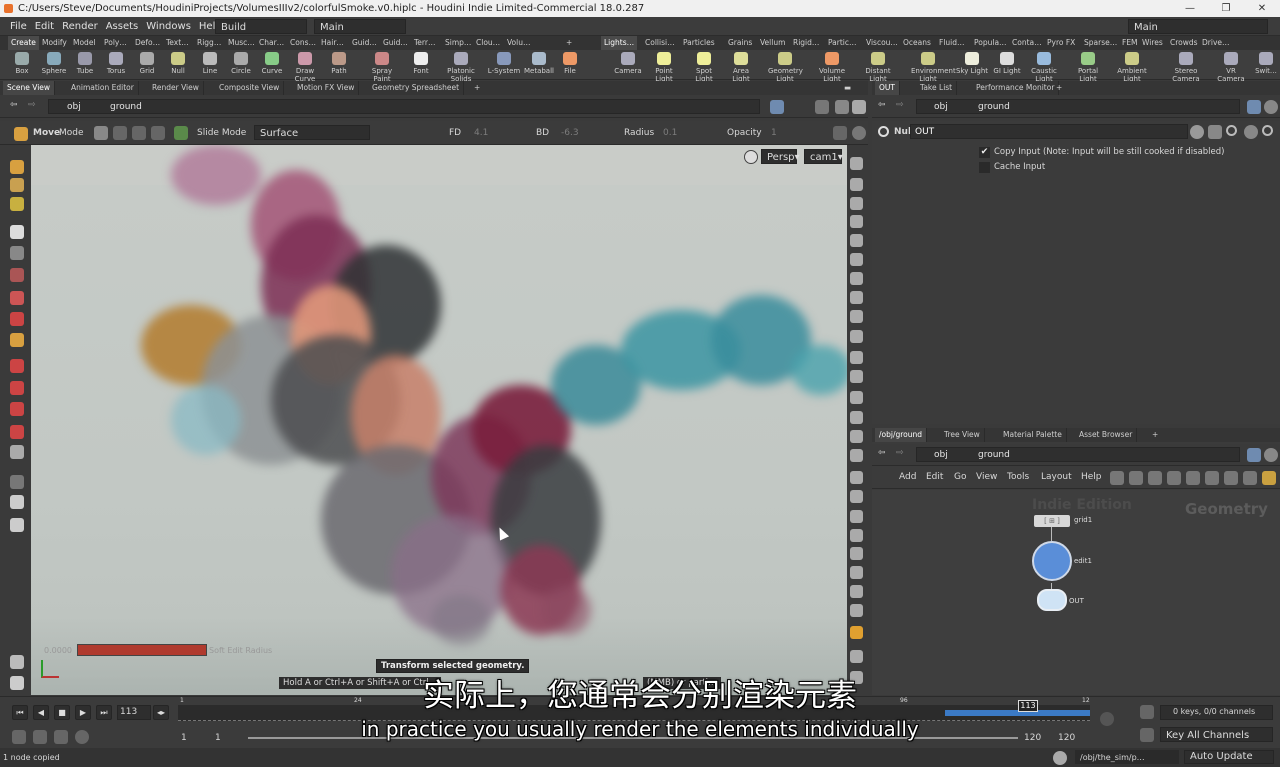  What do you see at coordinates (1061, 43) in the screenshot?
I see `shelf-tab: Pyro FX` at bounding box center [1061, 43].